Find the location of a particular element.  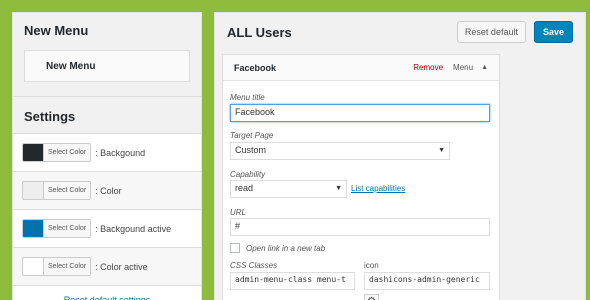

setting-label: : Backgound is located at coordinates (120, 152).